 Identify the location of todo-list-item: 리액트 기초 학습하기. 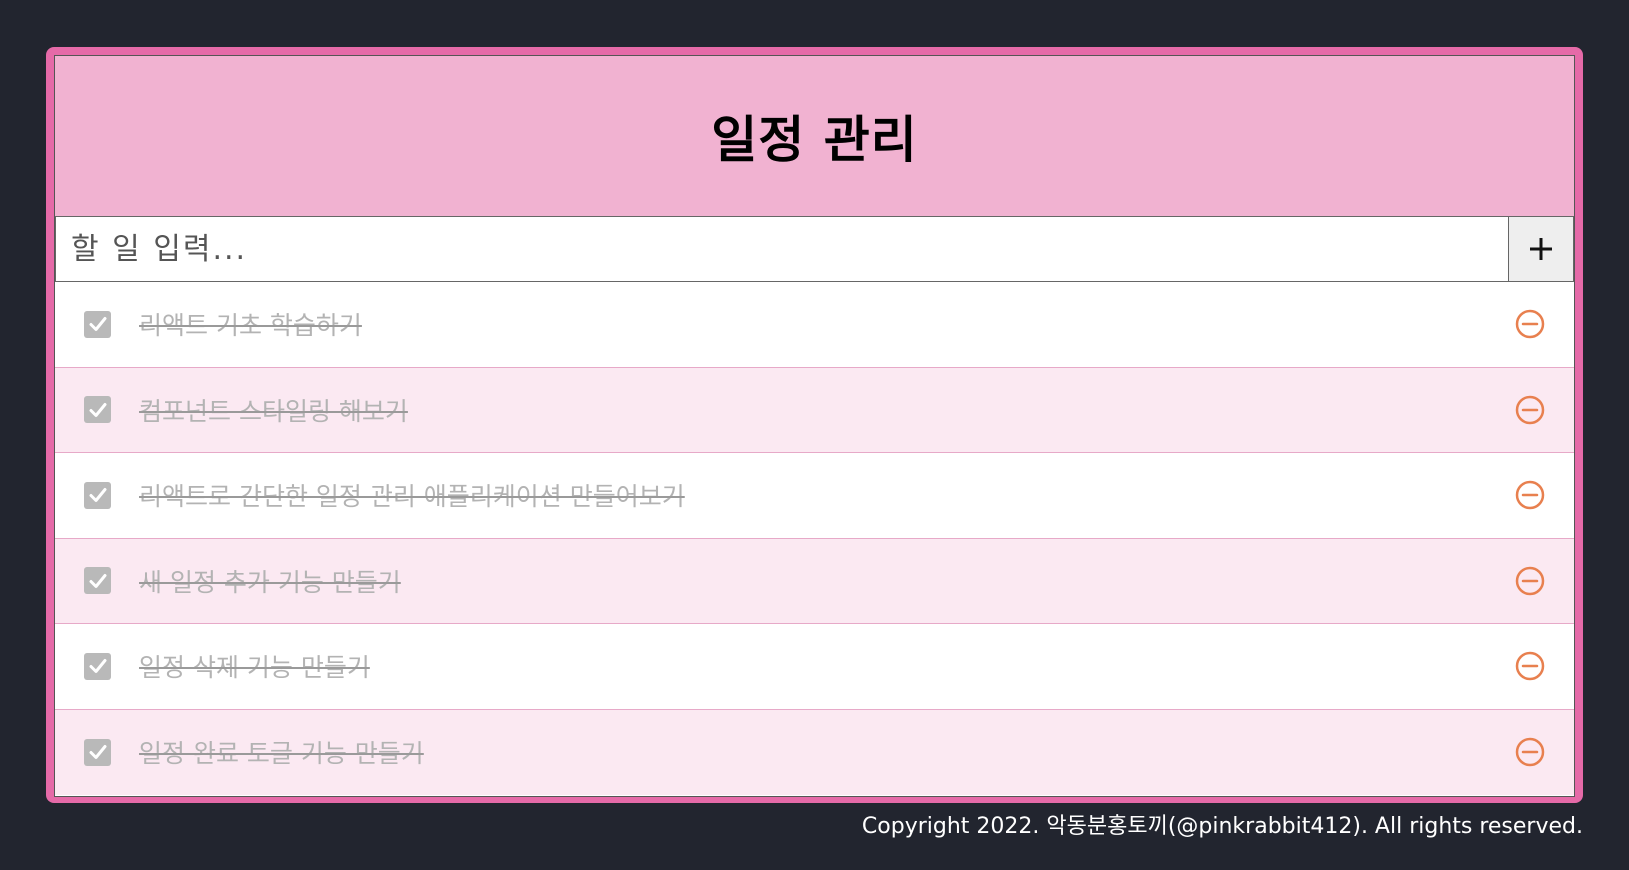
(814, 325).